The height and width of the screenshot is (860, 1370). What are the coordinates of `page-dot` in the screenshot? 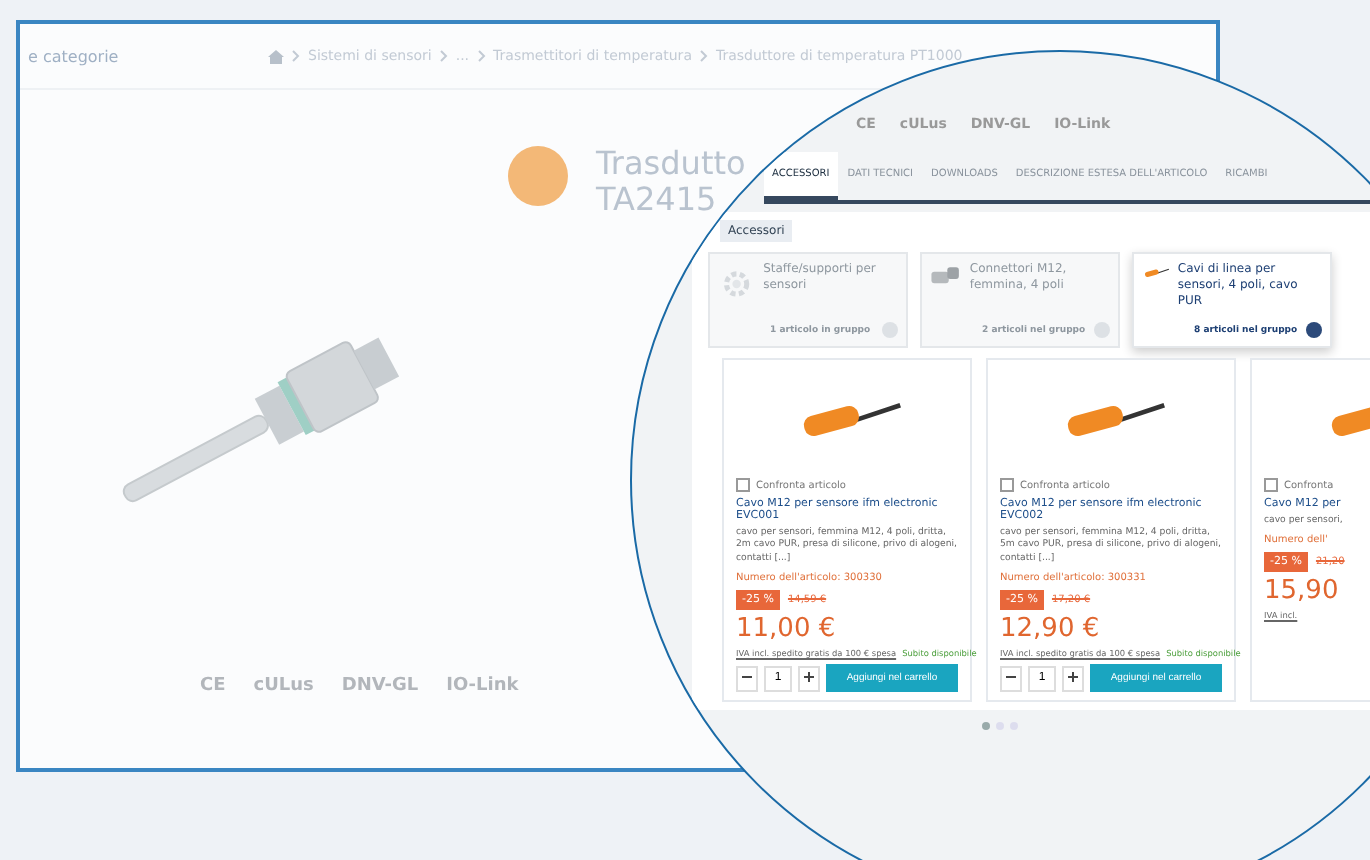 It's located at (986, 726).